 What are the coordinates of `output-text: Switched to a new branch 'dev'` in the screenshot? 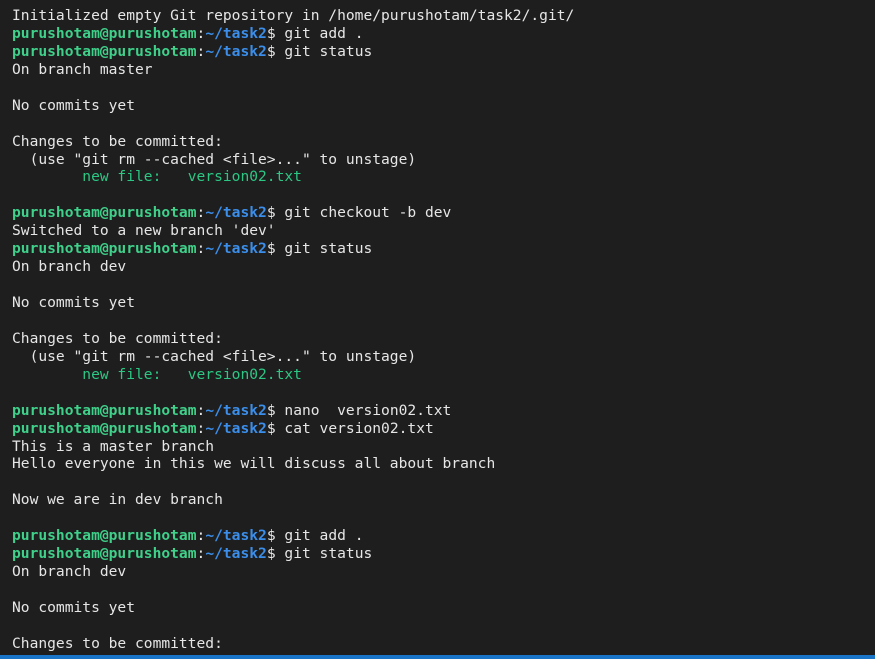 It's located at (144, 231).